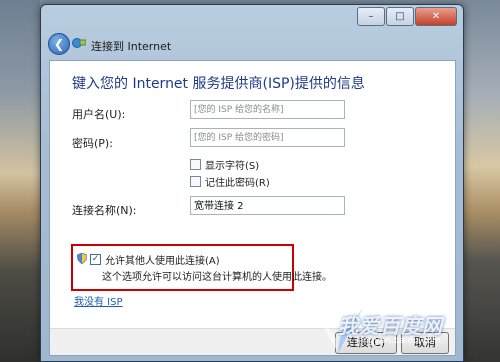 The height and width of the screenshot is (362, 500). Describe the element at coordinates (425, 343) in the screenshot. I see `cancel-button: 取消` at that location.